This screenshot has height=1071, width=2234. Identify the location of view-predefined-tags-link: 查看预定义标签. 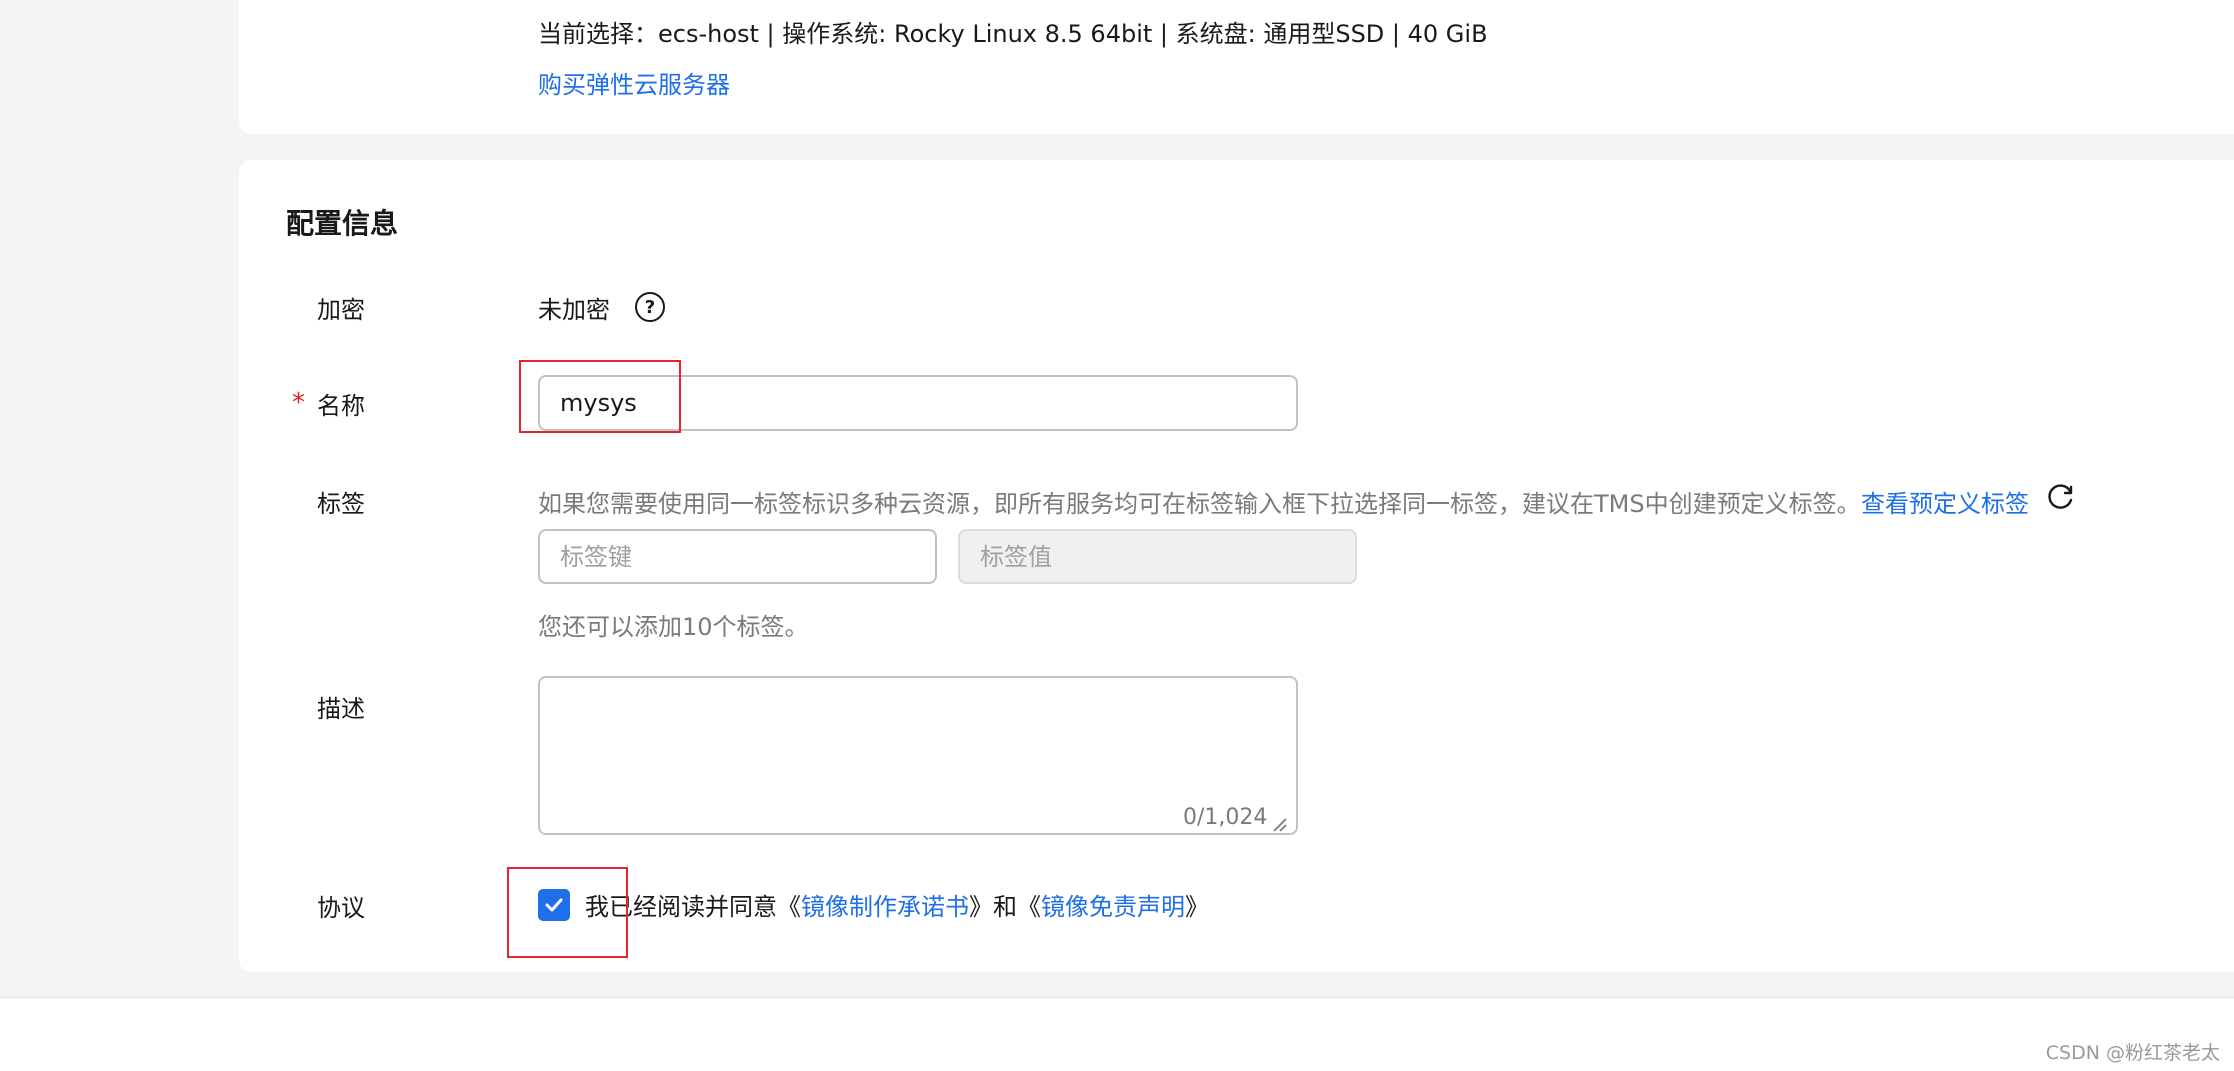
(1945, 501).